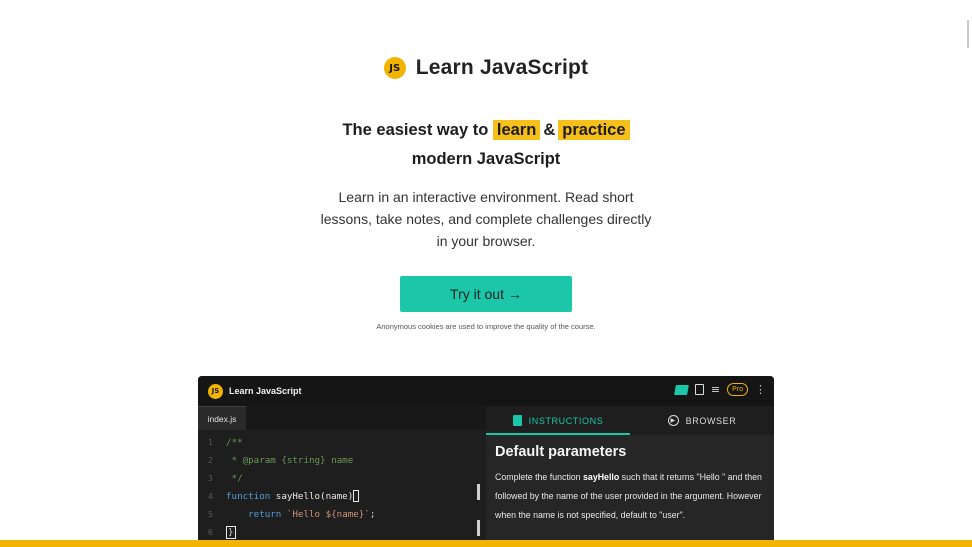  What do you see at coordinates (478, 492) in the screenshot?
I see `resize-handle` at bounding box center [478, 492].